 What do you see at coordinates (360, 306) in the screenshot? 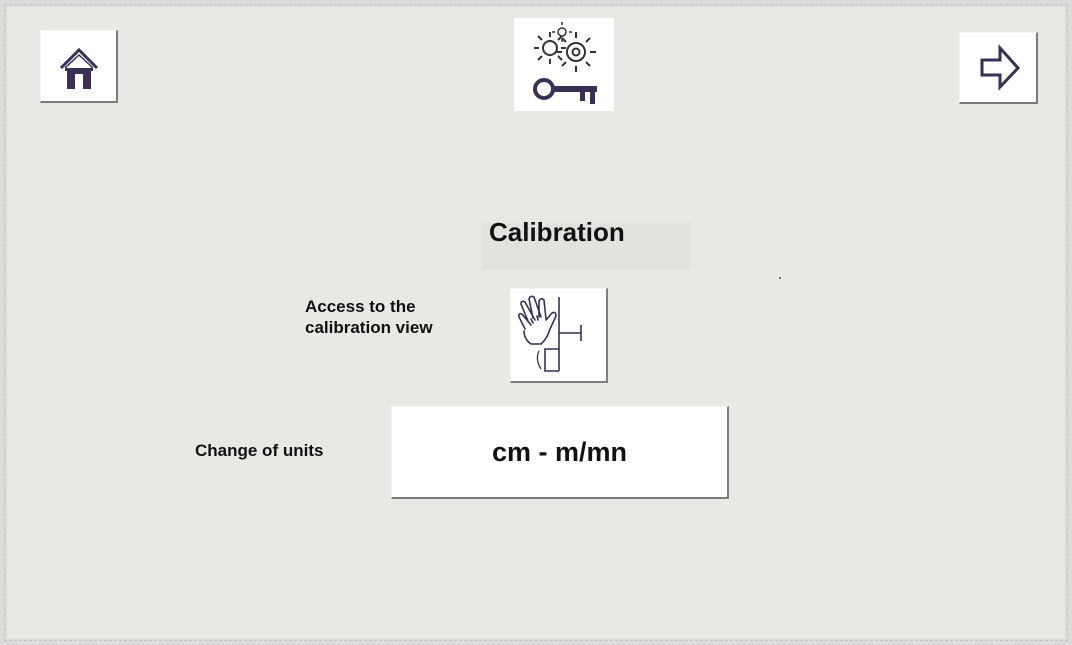
I see `access-label-line1: Access to the` at bounding box center [360, 306].